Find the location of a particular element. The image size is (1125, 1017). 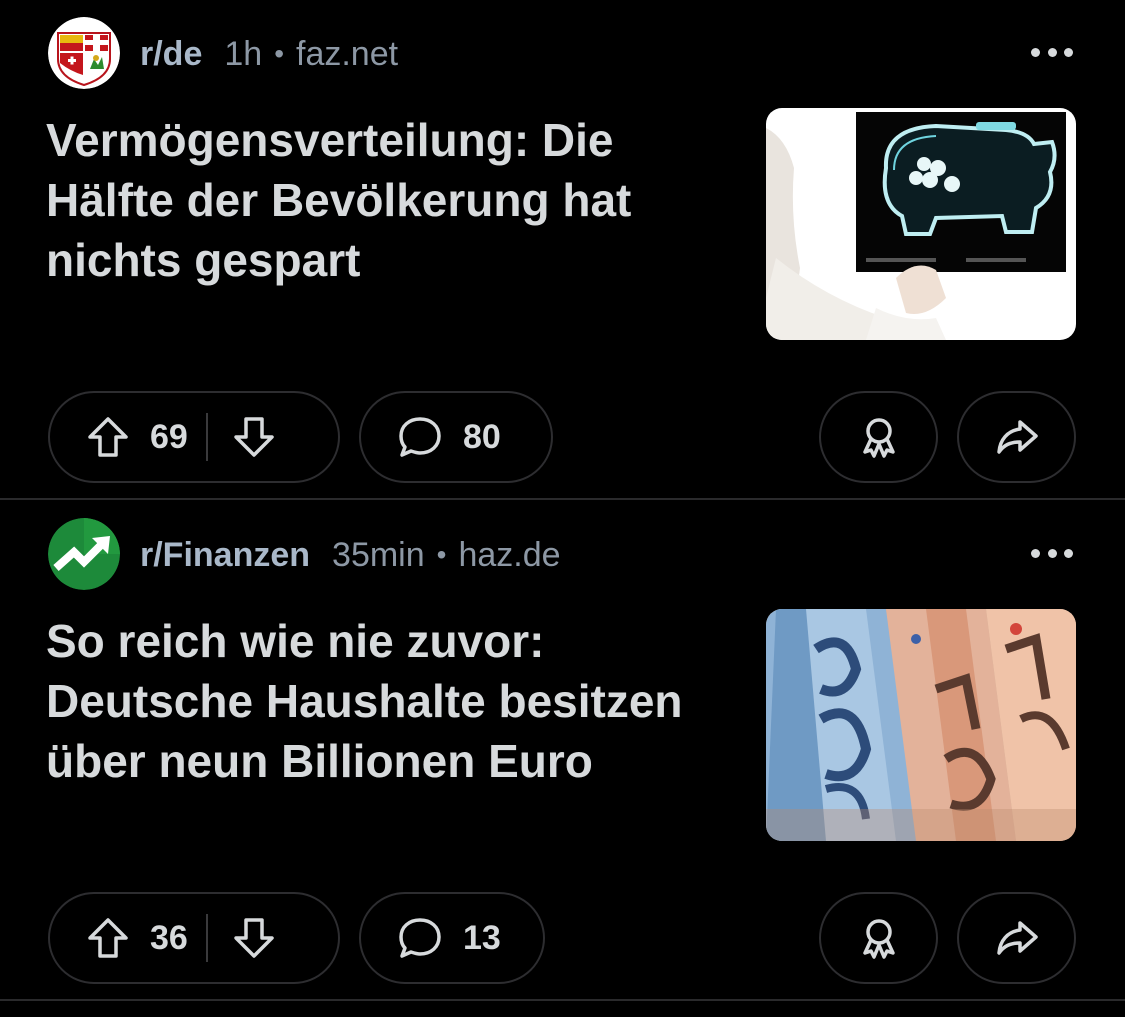

coat-of-arms-icon is located at coordinates (84, 53).